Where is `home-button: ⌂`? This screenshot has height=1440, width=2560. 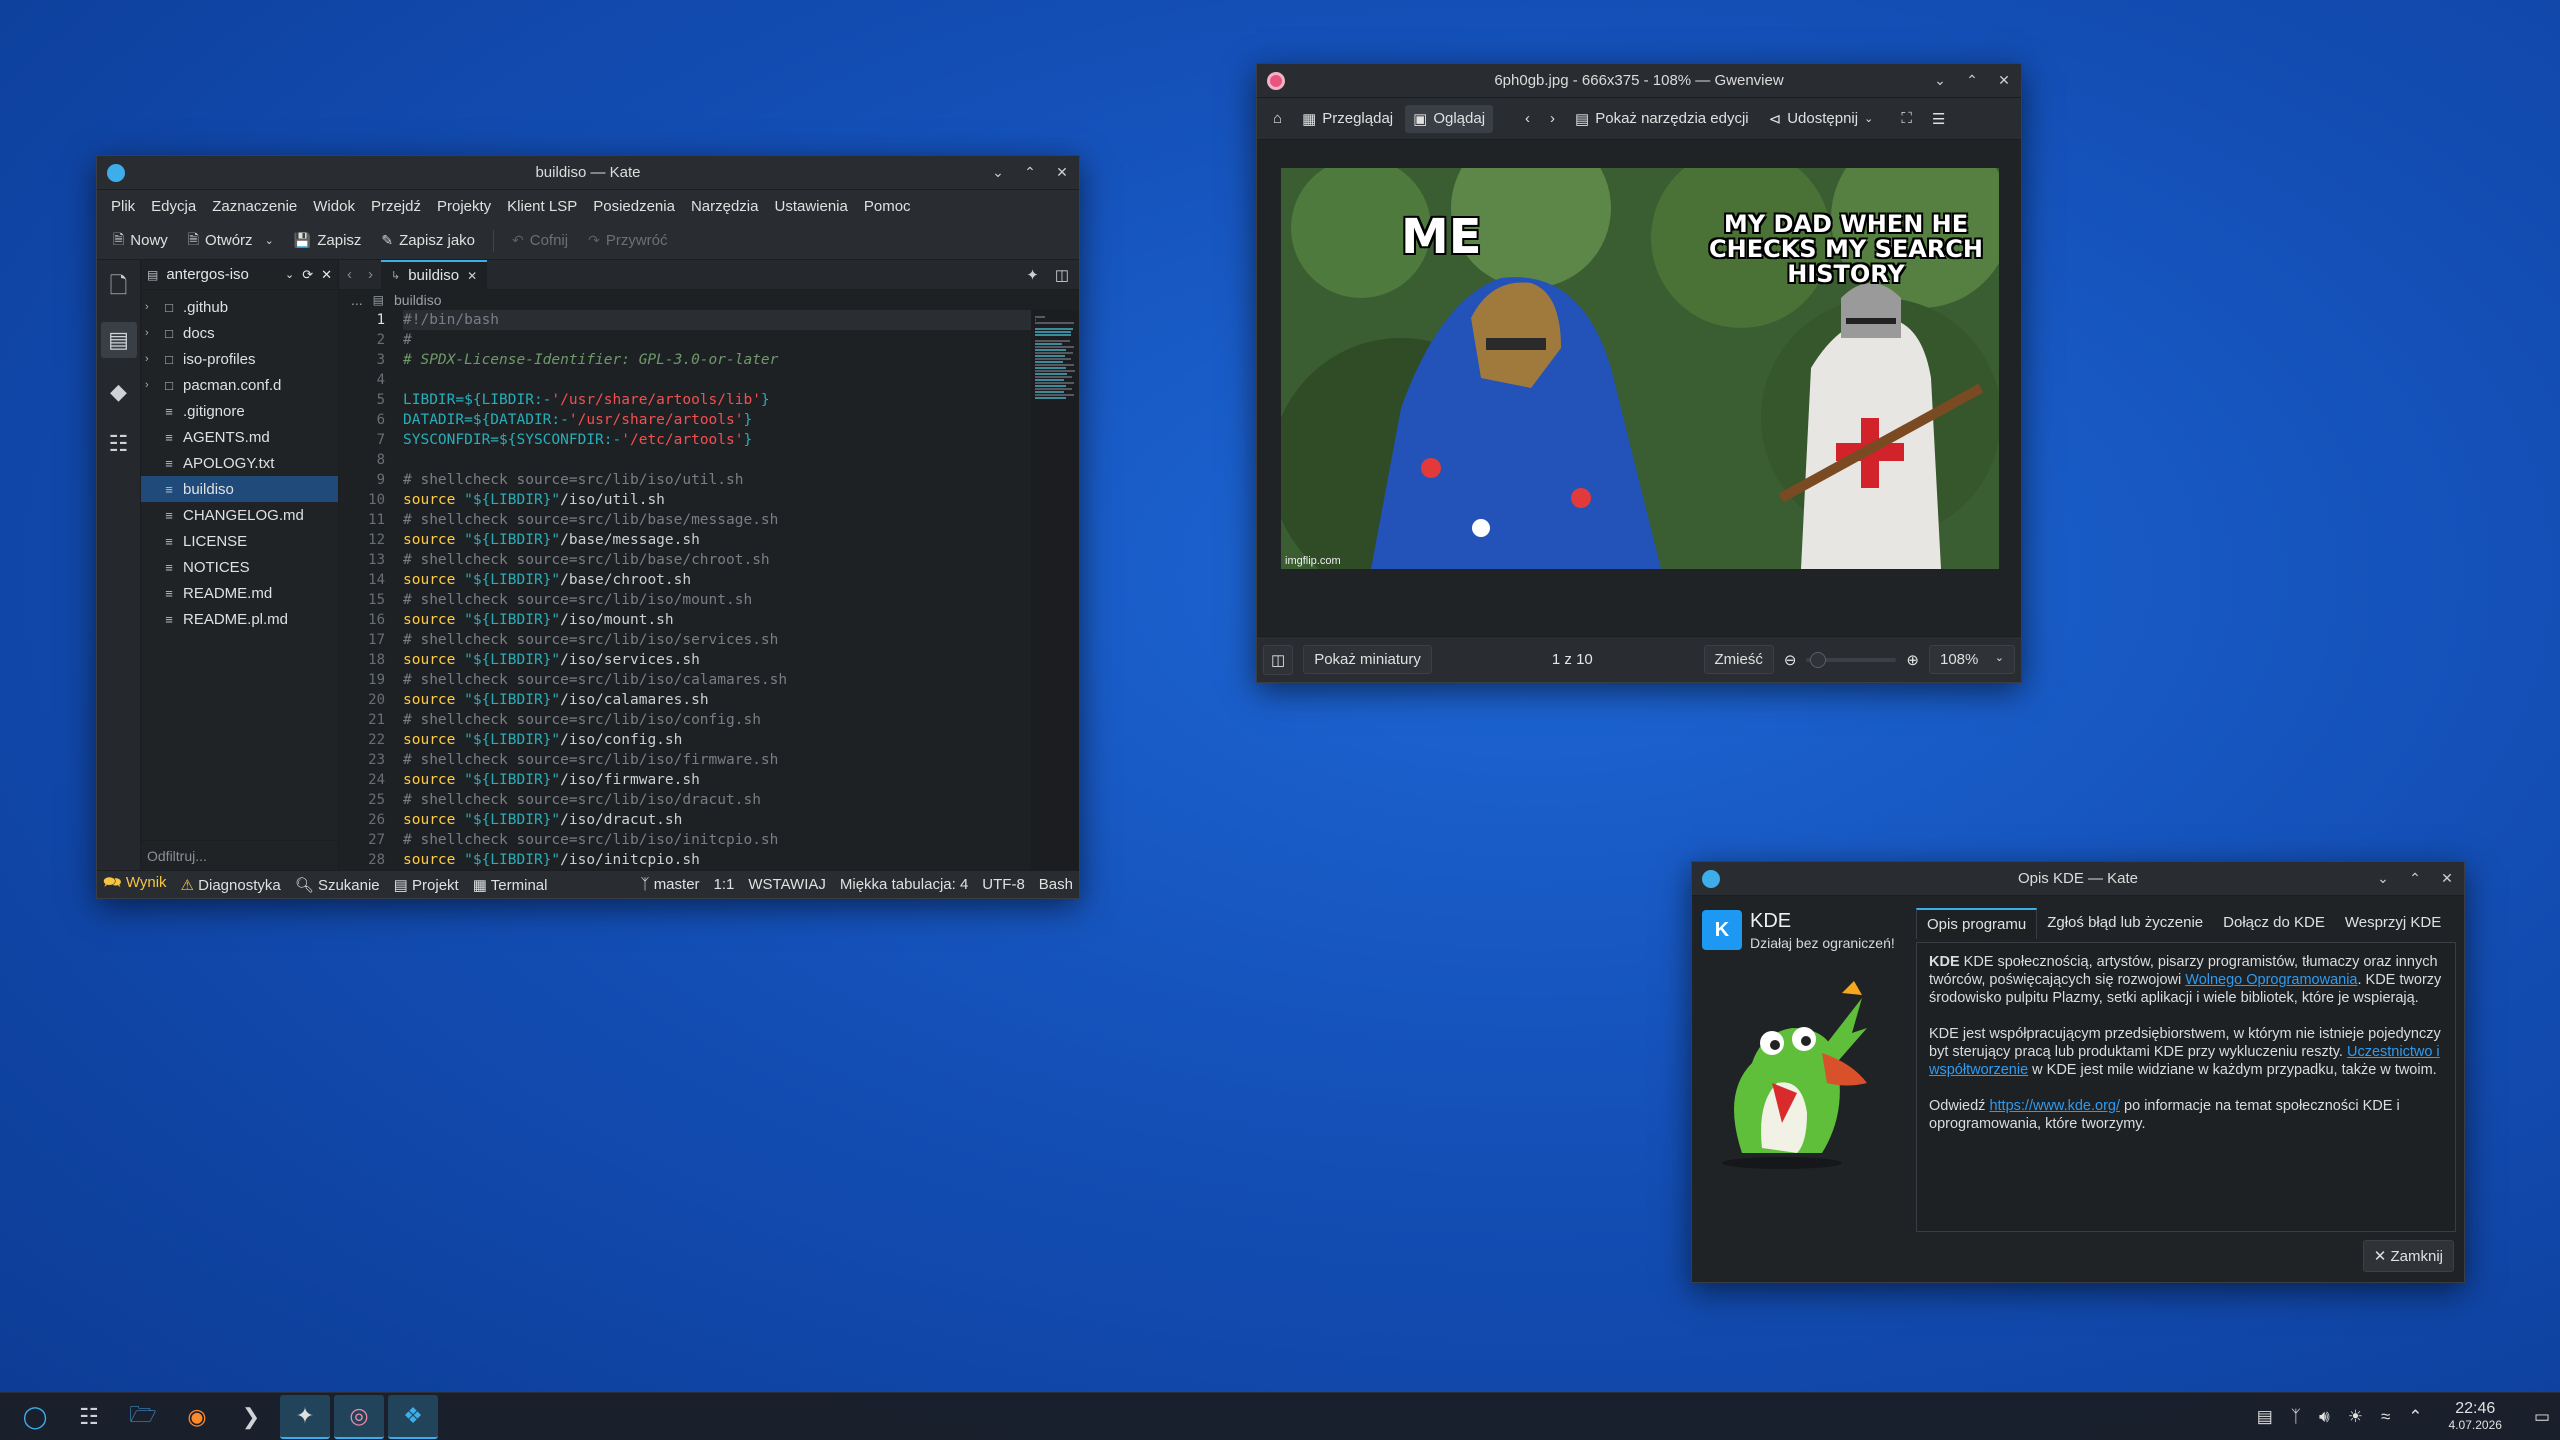
home-button: ⌂ is located at coordinates (1277, 118).